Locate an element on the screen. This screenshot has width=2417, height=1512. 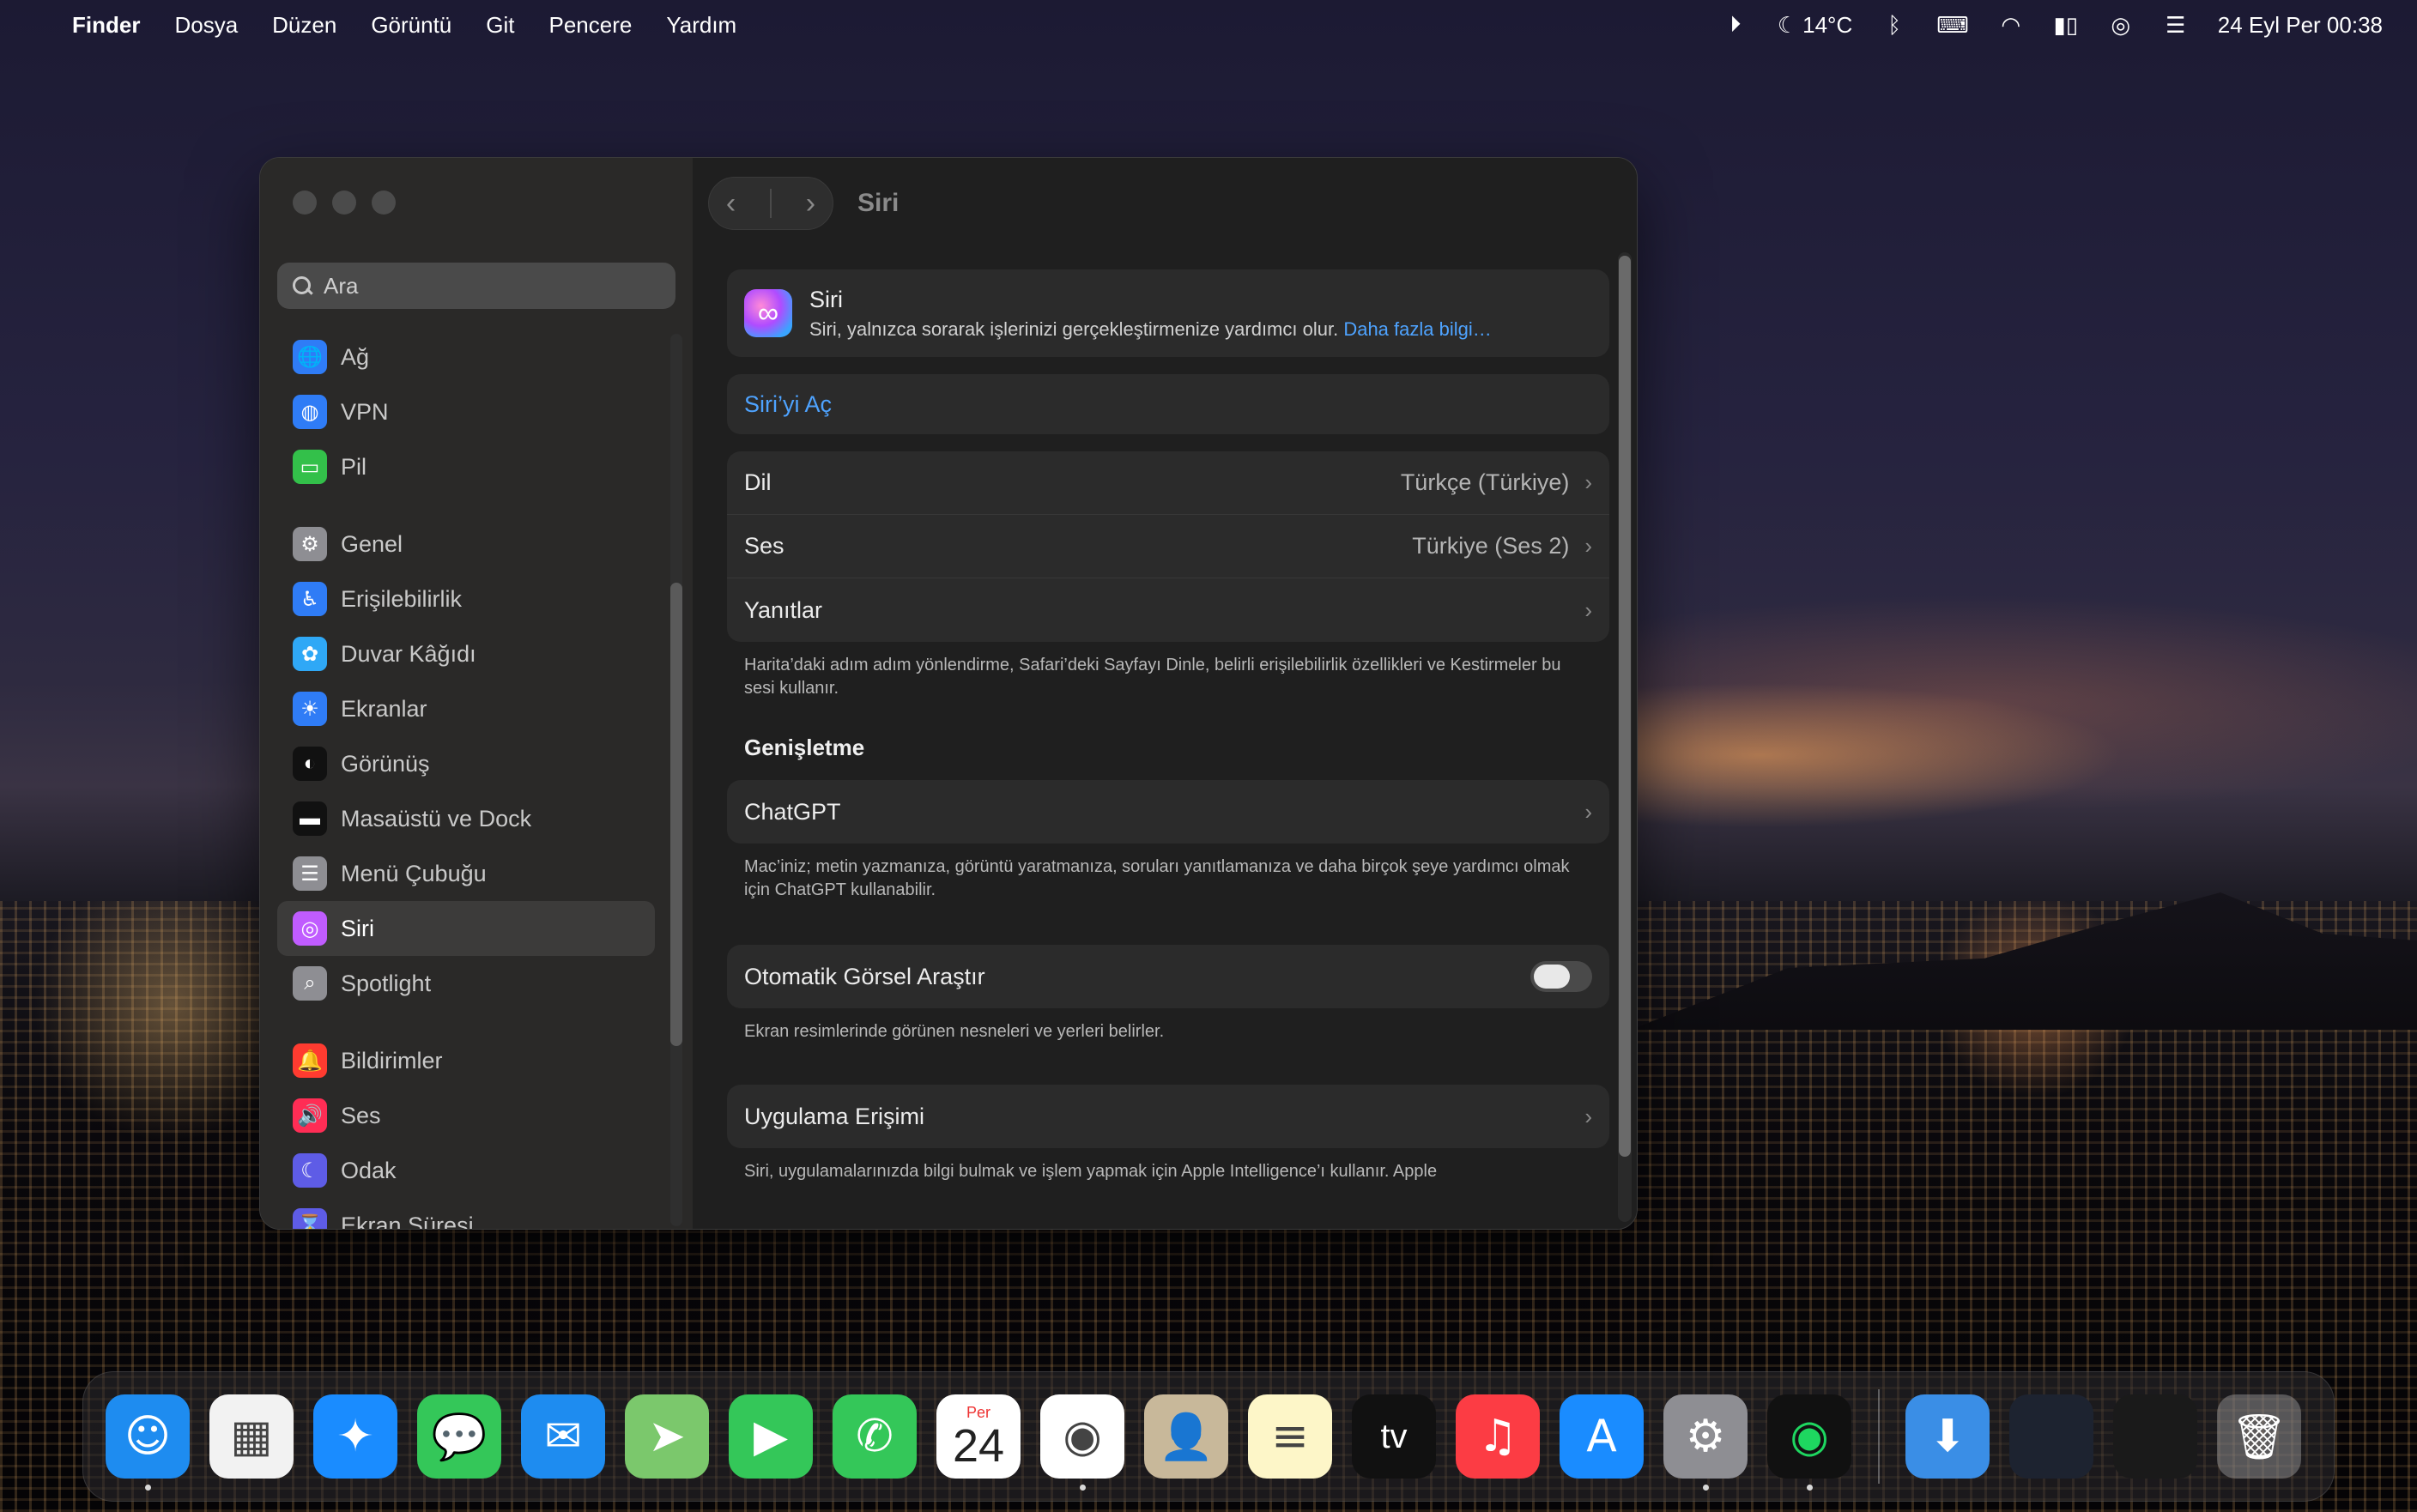
vpn-globe-icon: ◍ is located at coordinates (310, 412).